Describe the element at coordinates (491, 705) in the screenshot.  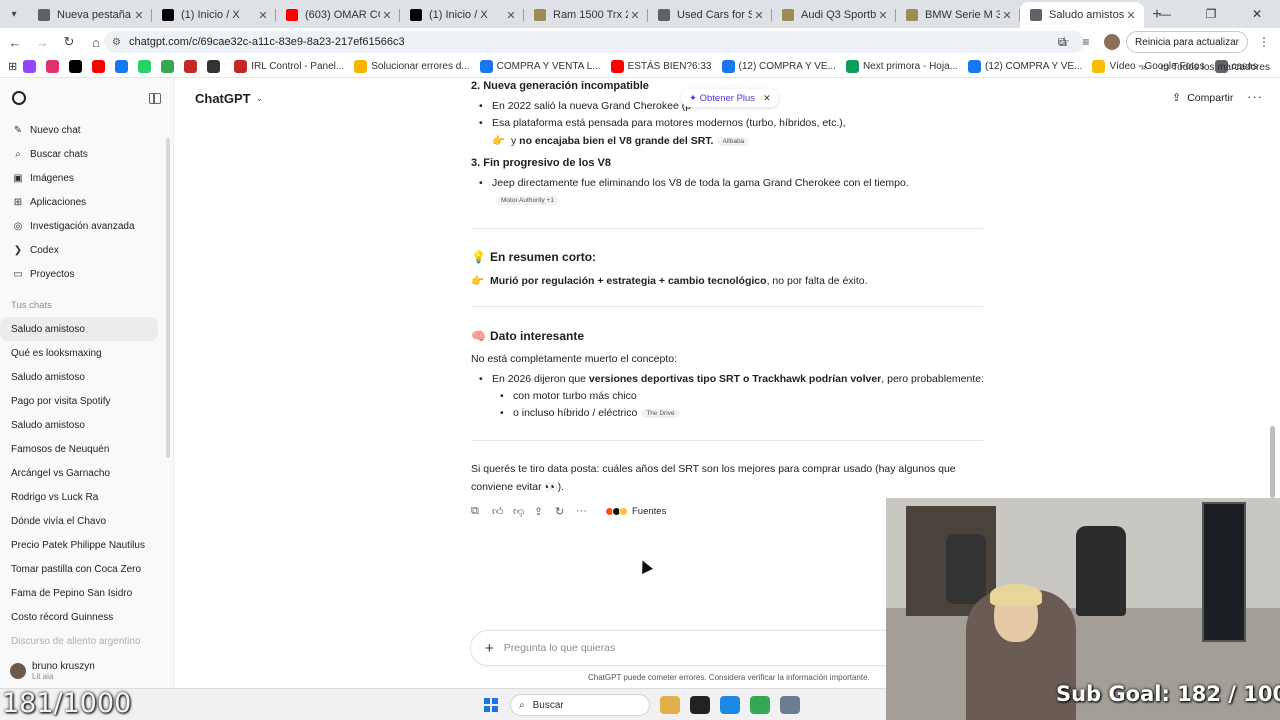
I see `windows-start-icon` at that location.